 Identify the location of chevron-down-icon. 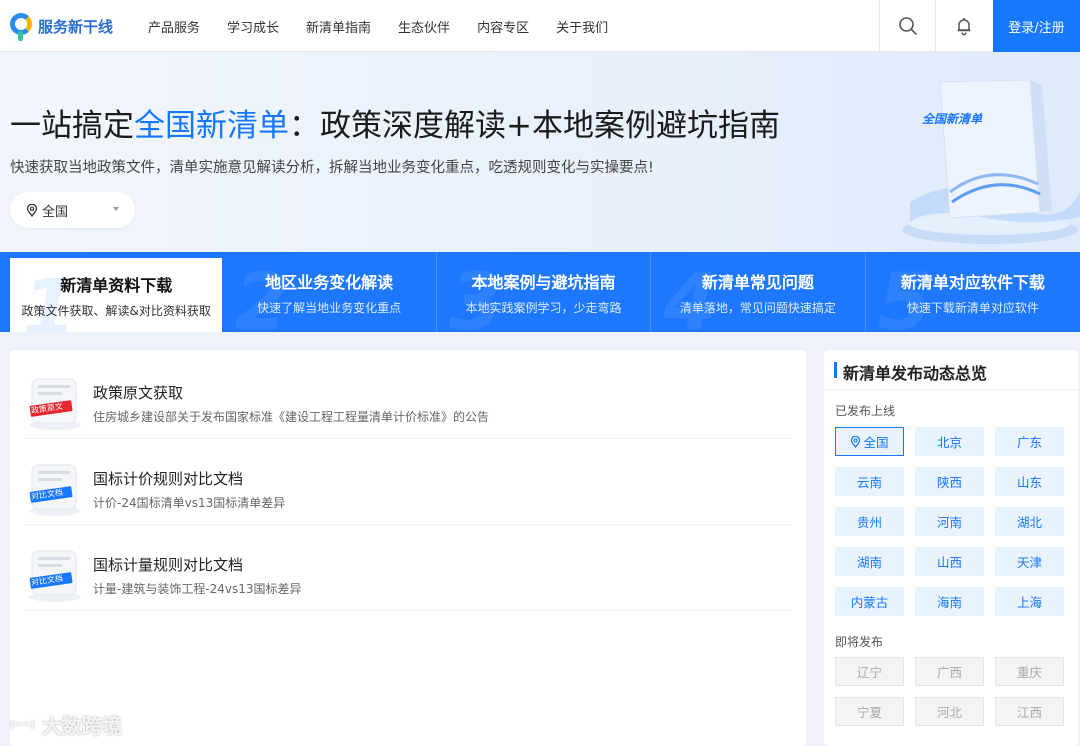
(116, 209).